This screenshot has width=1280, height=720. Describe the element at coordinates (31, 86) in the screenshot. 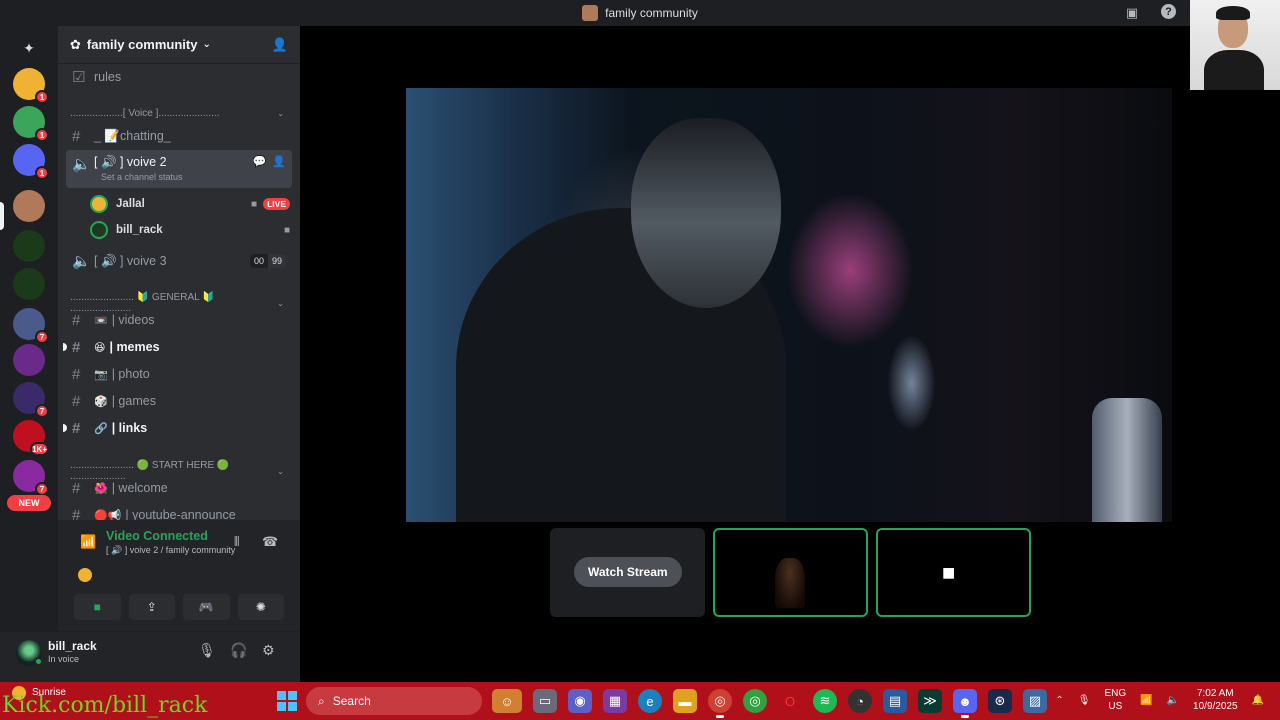

I see `server-icon-server-1: 1` at that location.